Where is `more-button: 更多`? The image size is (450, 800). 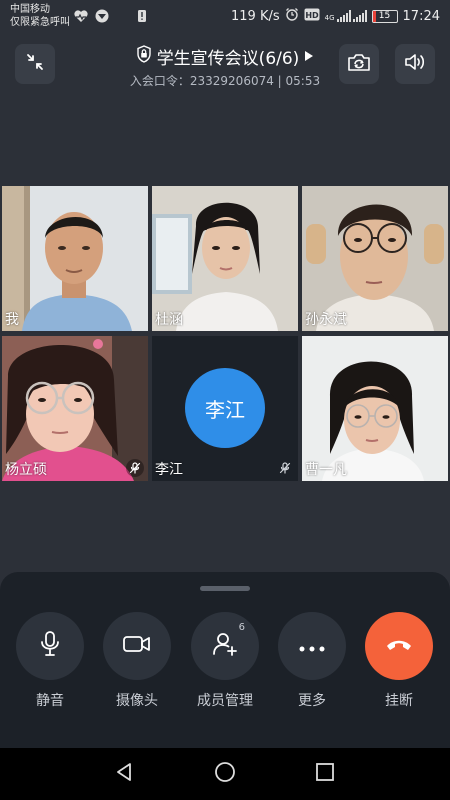 more-button: 更多 is located at coordinates (312, 661).